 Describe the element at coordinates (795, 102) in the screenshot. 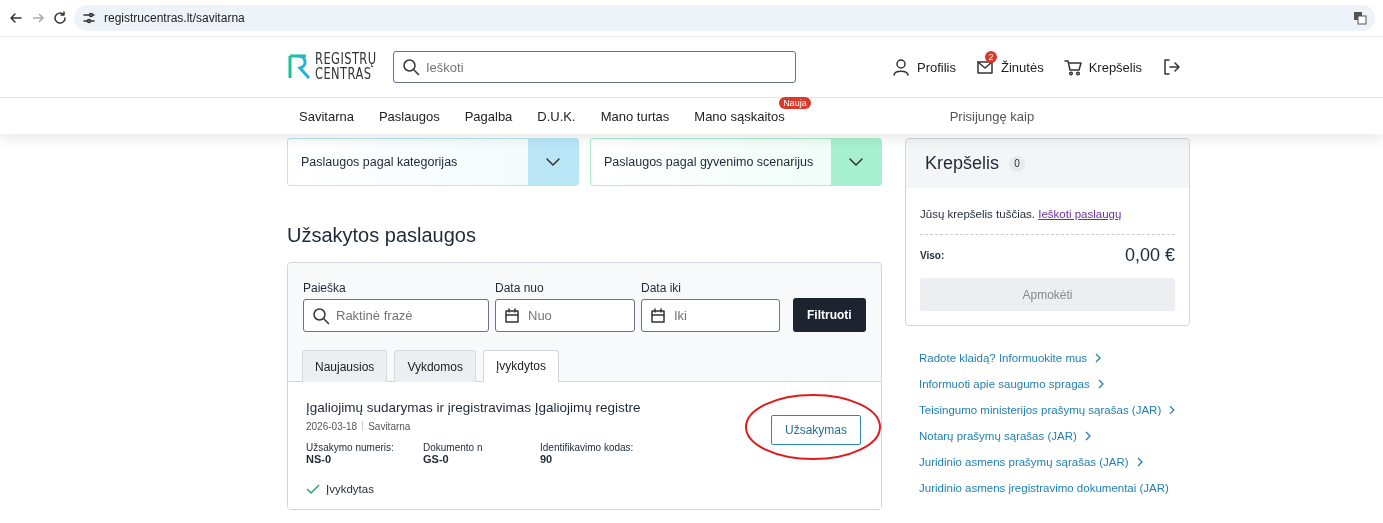

I see `new-badge: Nauja` at that location.